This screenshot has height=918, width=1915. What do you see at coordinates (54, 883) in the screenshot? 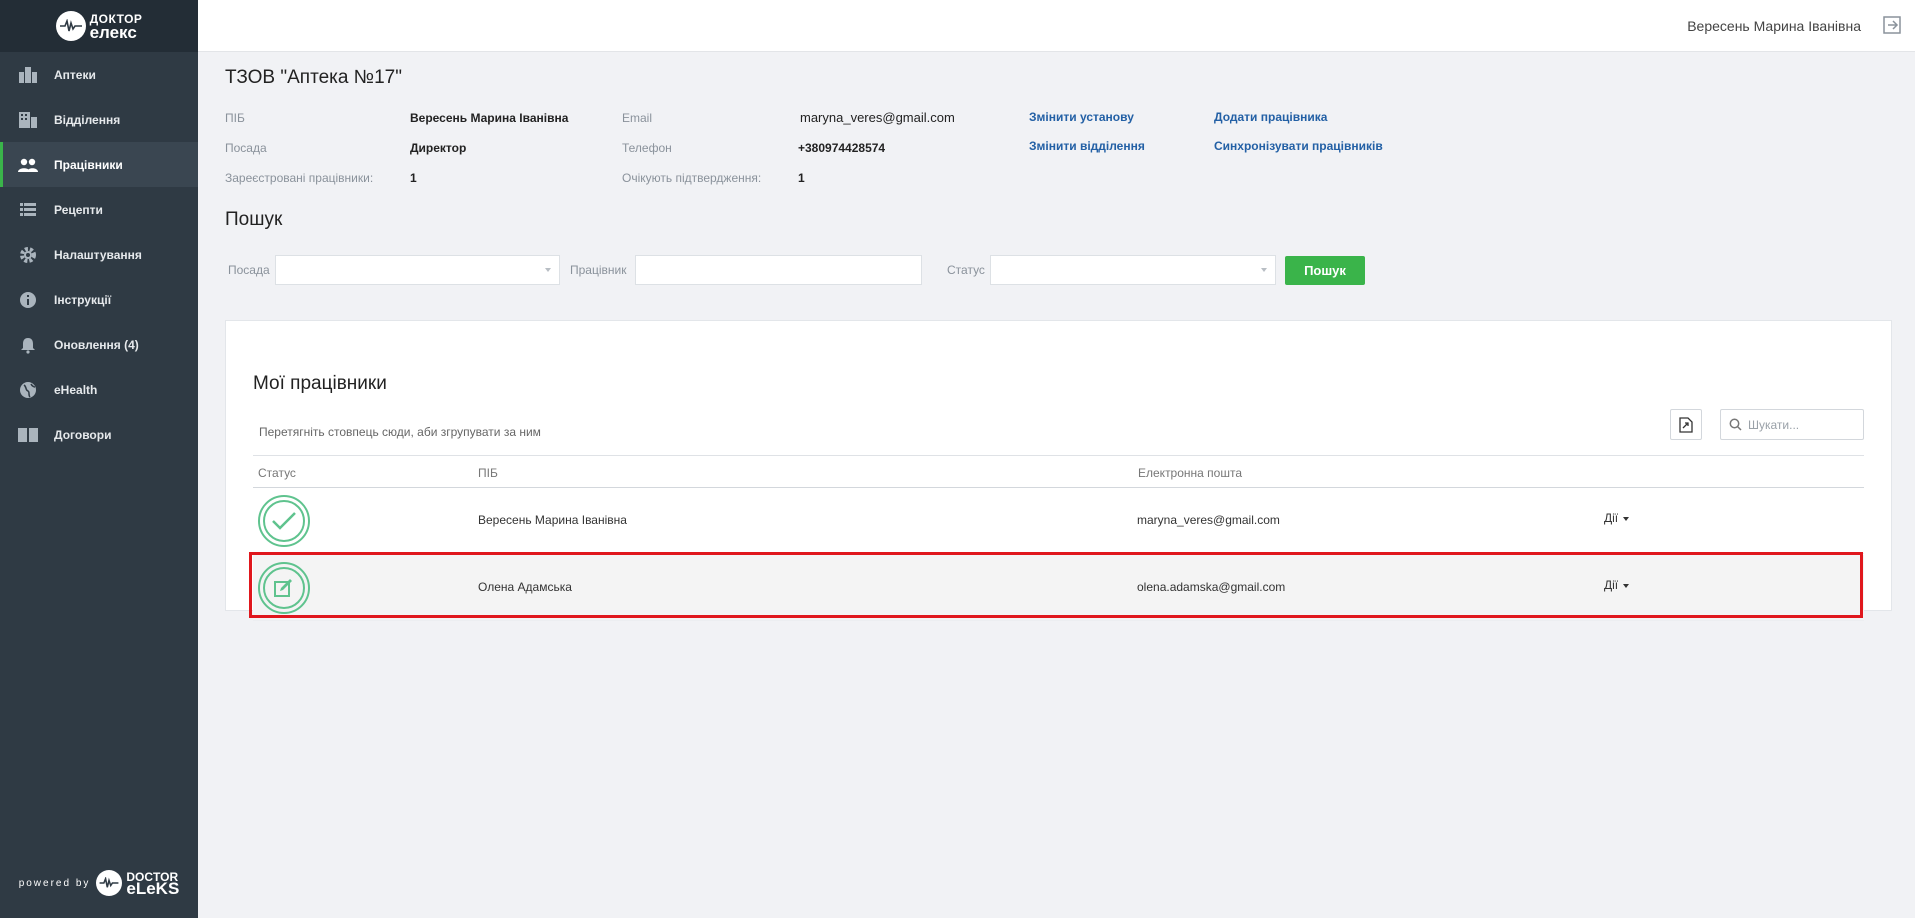
I see `powered-by-text: powered by` at bounding box center [54, 883].